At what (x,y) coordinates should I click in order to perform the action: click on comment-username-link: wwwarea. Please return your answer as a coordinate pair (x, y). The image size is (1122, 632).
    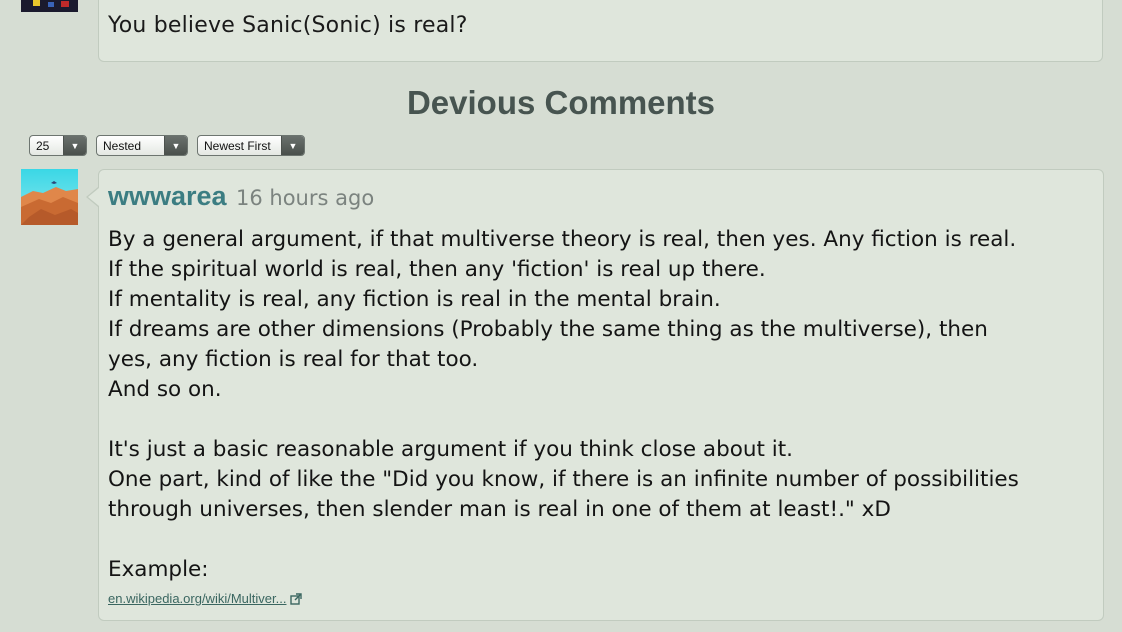
    Looking at the image, I should click on (167, 196).